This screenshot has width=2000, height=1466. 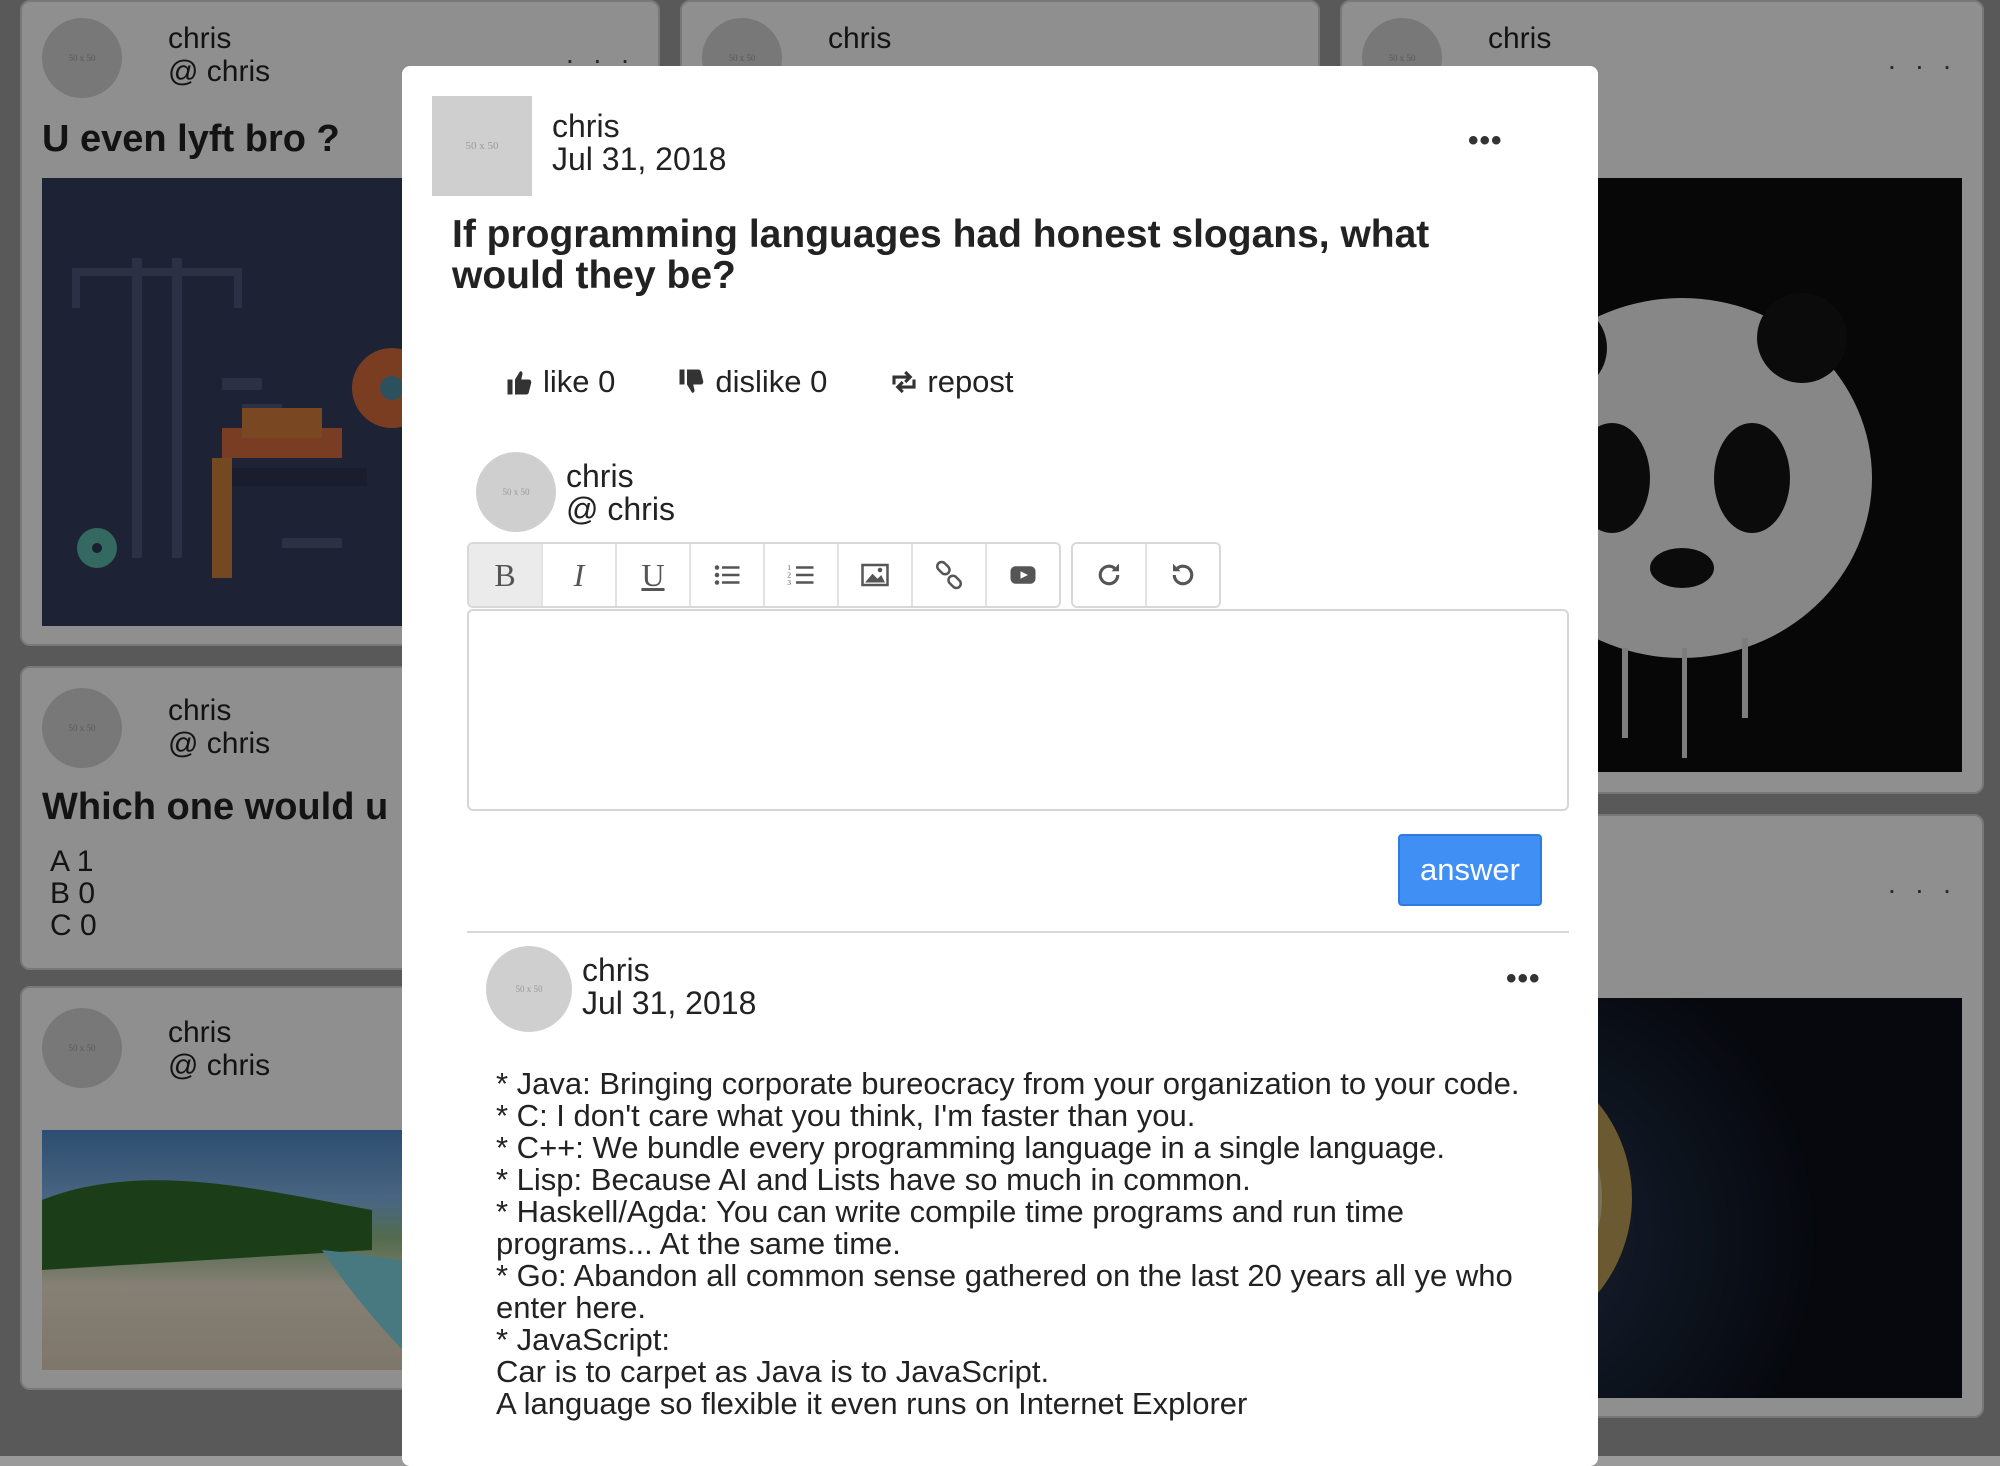 I want to click on link-icon, so click(x=949, y=575).